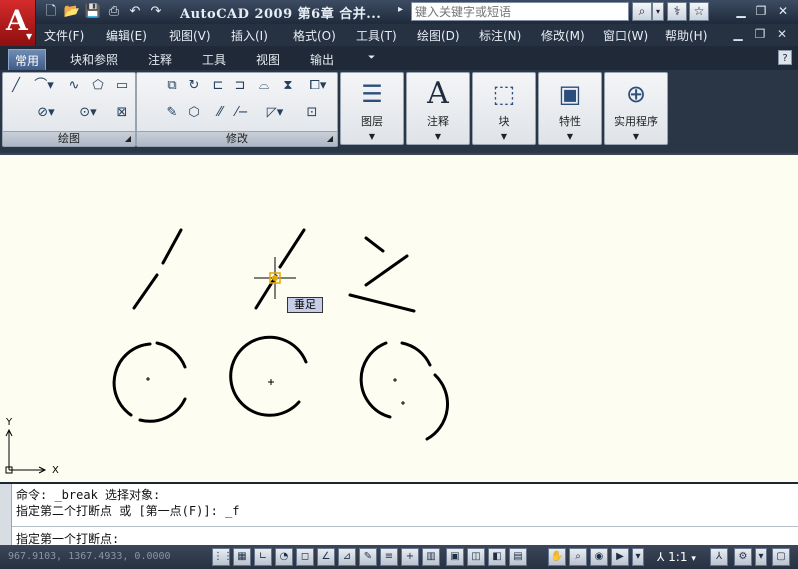 Image resolution: width=798 pixels, height=569 pixels. Describe the element at coordinates (237, 138) in the screenshot. I see `modify-panel-title: 修改 ◢` at that location.